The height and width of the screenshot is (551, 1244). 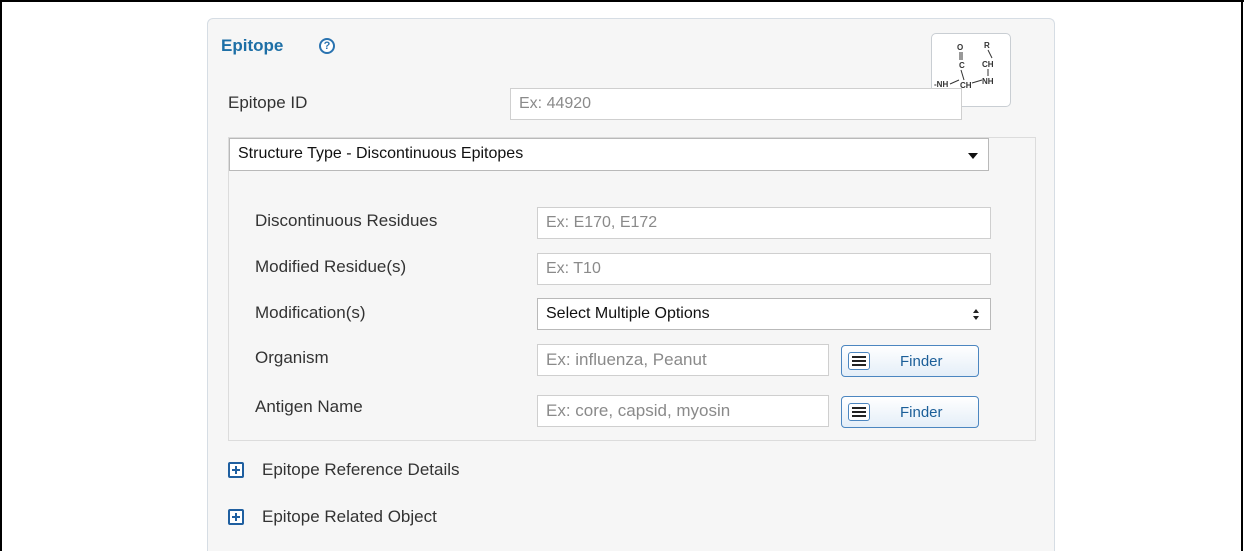 I want to click on frame-top-border, so click(x=622, y=1).